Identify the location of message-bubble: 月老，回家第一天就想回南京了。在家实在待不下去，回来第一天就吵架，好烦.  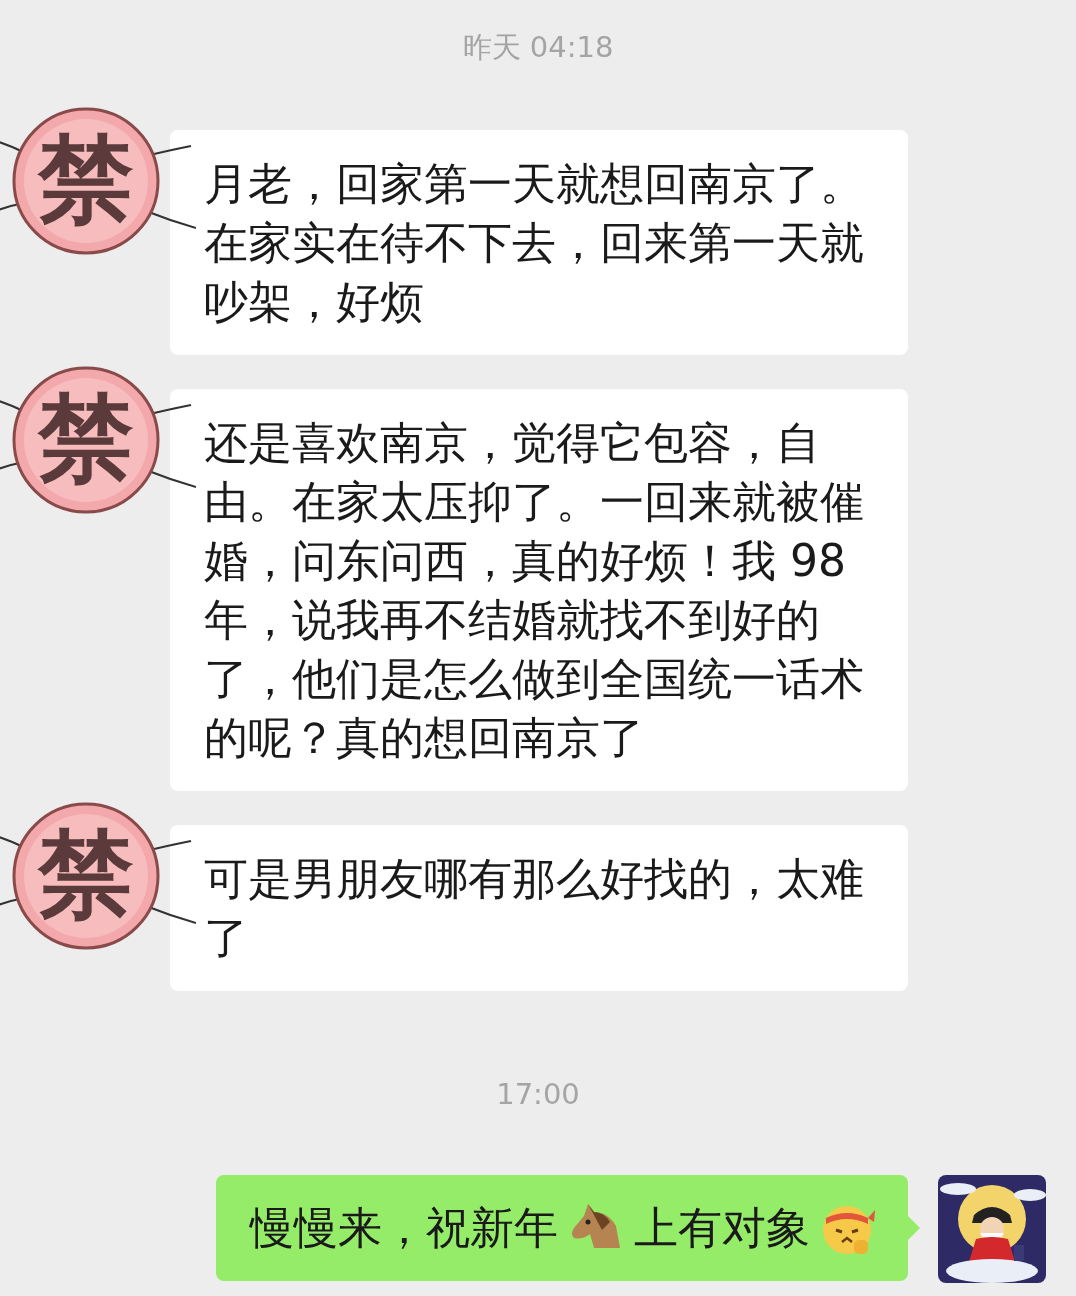
(539, 242).